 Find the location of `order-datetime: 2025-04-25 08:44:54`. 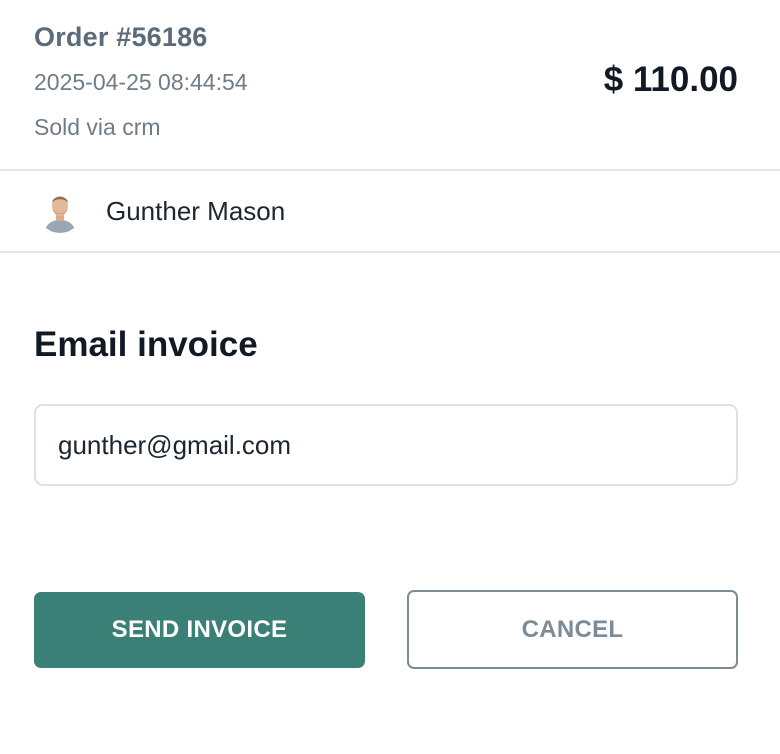

order-datetime: 2025-04-25 08:44:54 is located at coordinates (141, 82).